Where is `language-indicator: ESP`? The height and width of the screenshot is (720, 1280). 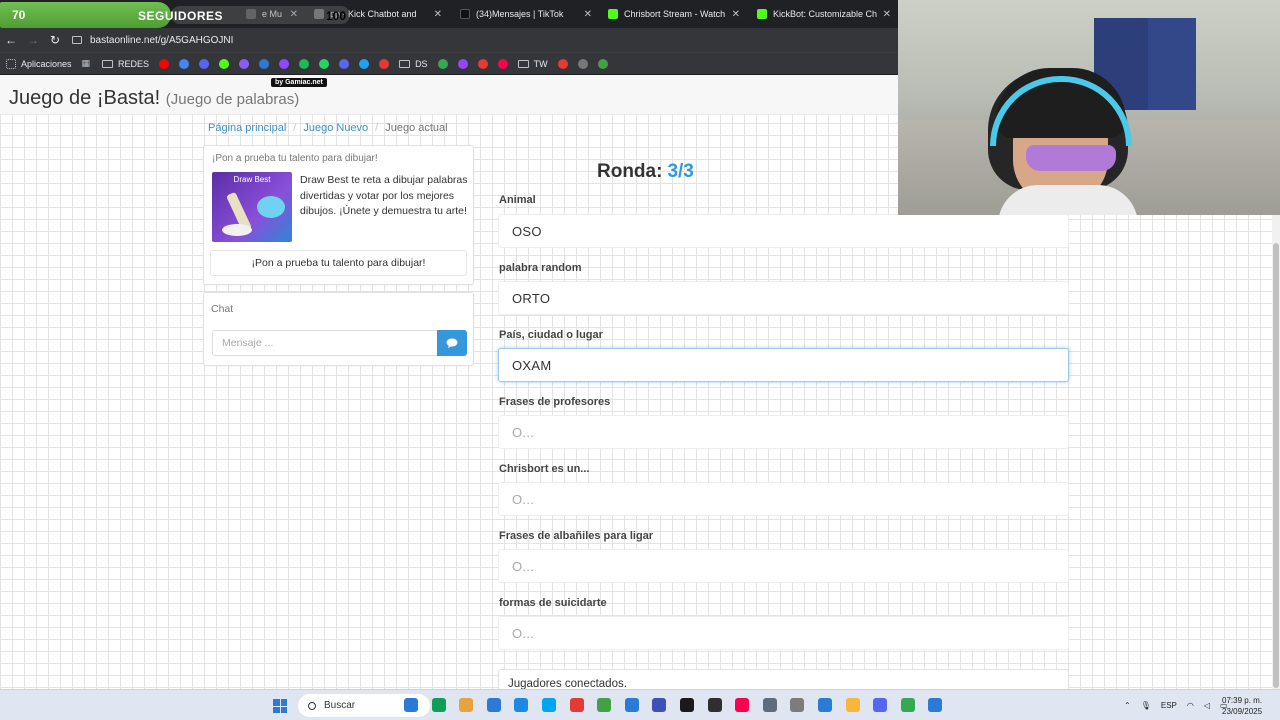
language-indicator: ESP is located at coordinates (1169, 705).